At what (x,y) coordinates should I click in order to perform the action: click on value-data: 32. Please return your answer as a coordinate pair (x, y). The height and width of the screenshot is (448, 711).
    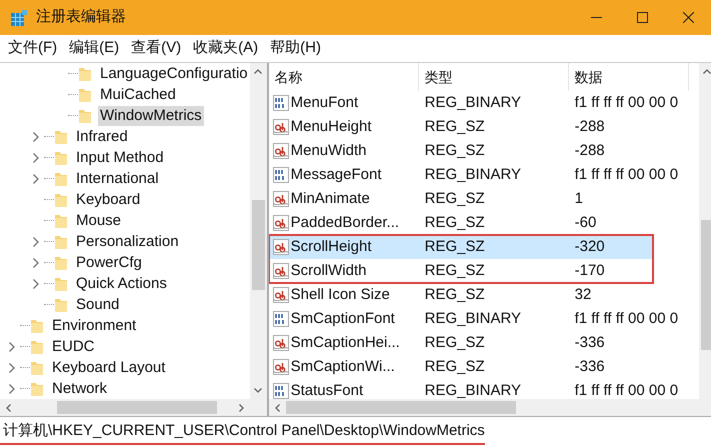
    Looking at the image, I should click on (583, 294).